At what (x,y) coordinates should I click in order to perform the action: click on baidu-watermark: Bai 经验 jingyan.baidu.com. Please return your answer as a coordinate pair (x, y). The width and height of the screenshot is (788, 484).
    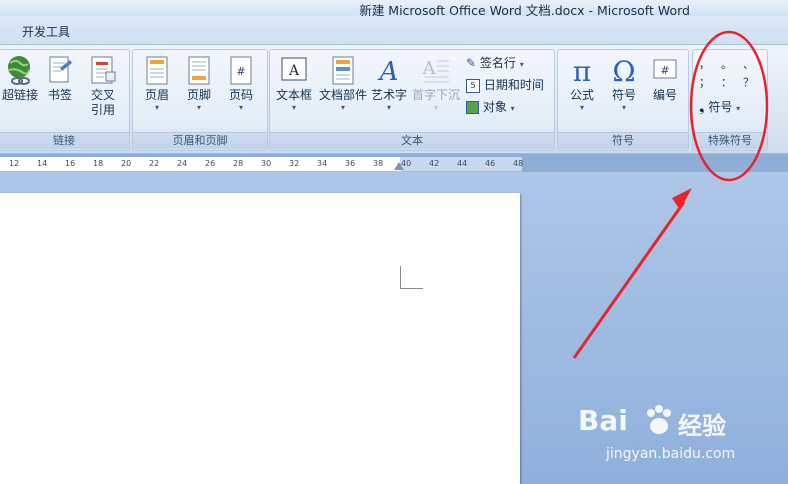
    Looking at the image, I should click on (678, 439).